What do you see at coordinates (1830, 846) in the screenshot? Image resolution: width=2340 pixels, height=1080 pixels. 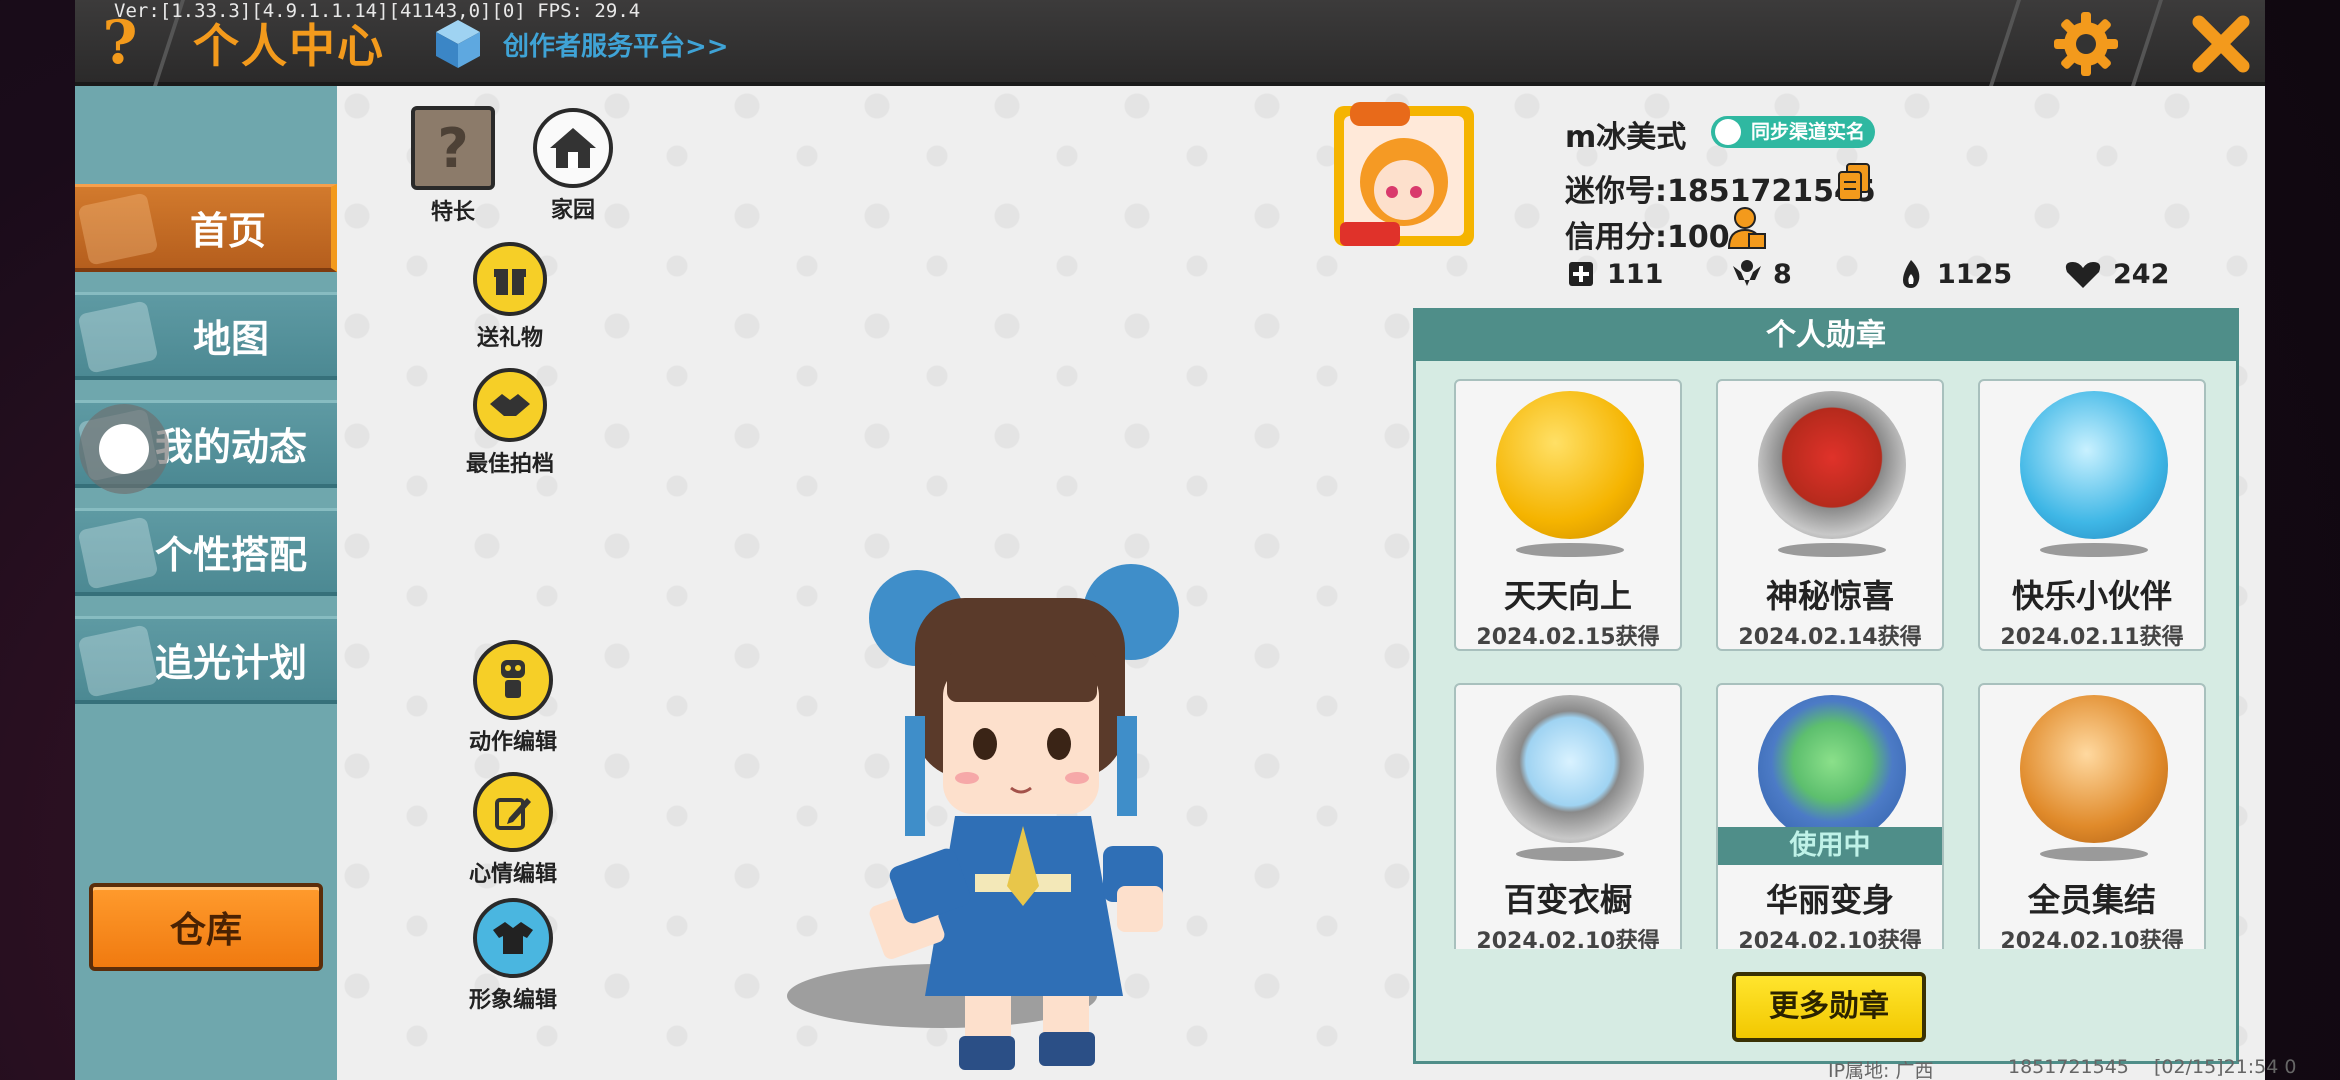 I see `in-use-badge: 使用中` at bounding box center [1830, 846].